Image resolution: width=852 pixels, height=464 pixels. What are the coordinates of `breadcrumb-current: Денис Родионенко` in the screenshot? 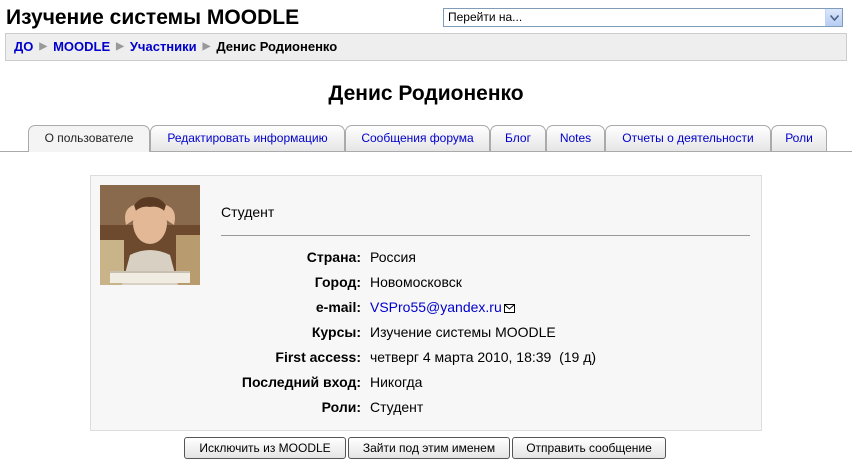 It's located at (277, 46).